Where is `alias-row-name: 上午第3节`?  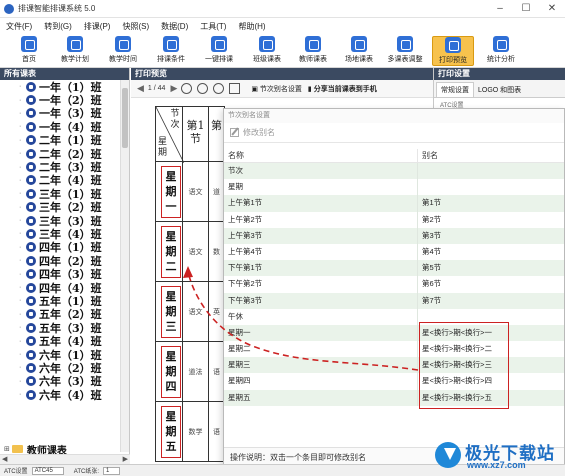
alias-row-name: 上午第3节 is located at coordinates (321, 235).